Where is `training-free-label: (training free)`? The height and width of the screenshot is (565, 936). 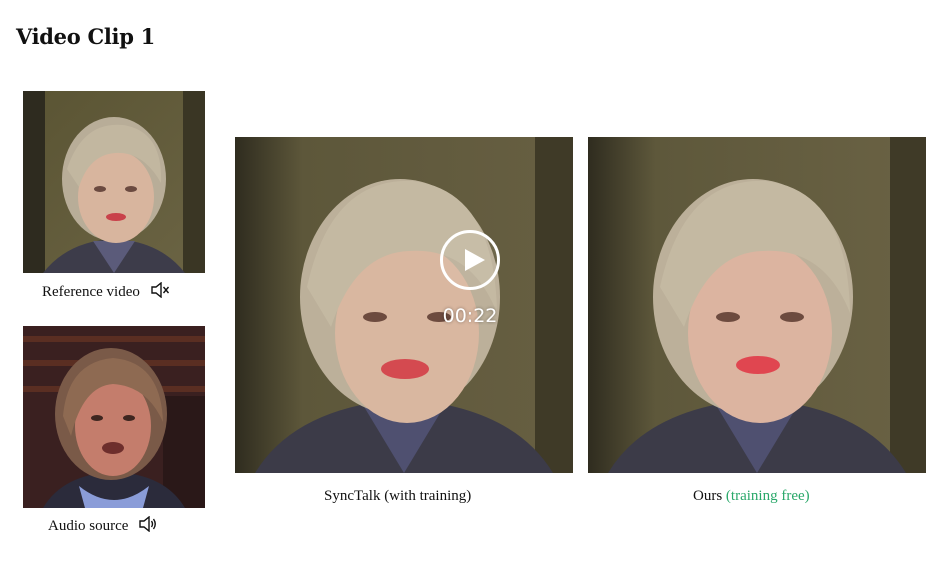 training-free-label: (training free) is located at coordinates (767, 496).